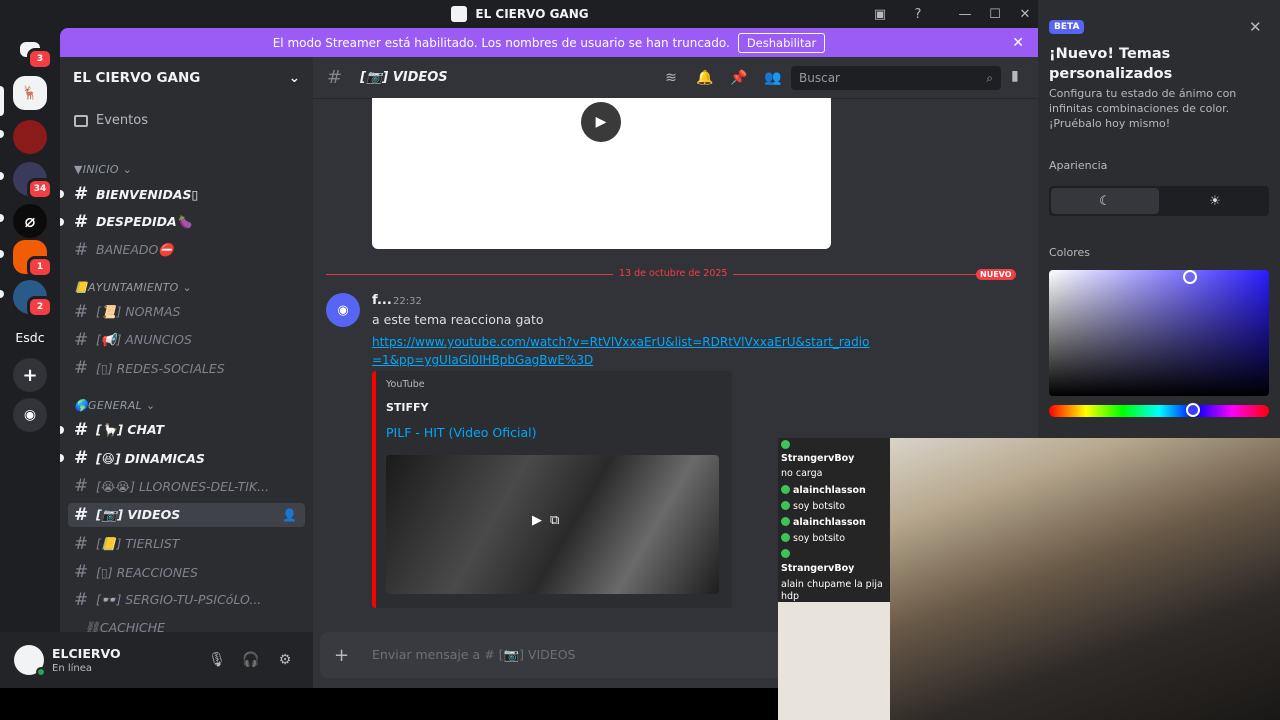 This screenshot has height=720, width=1280. What do you see at coordinates (186, 78) in the screenshot?
I see `server-header: EL CIERVO GANG ⌄` at bounding box center [186, 78].